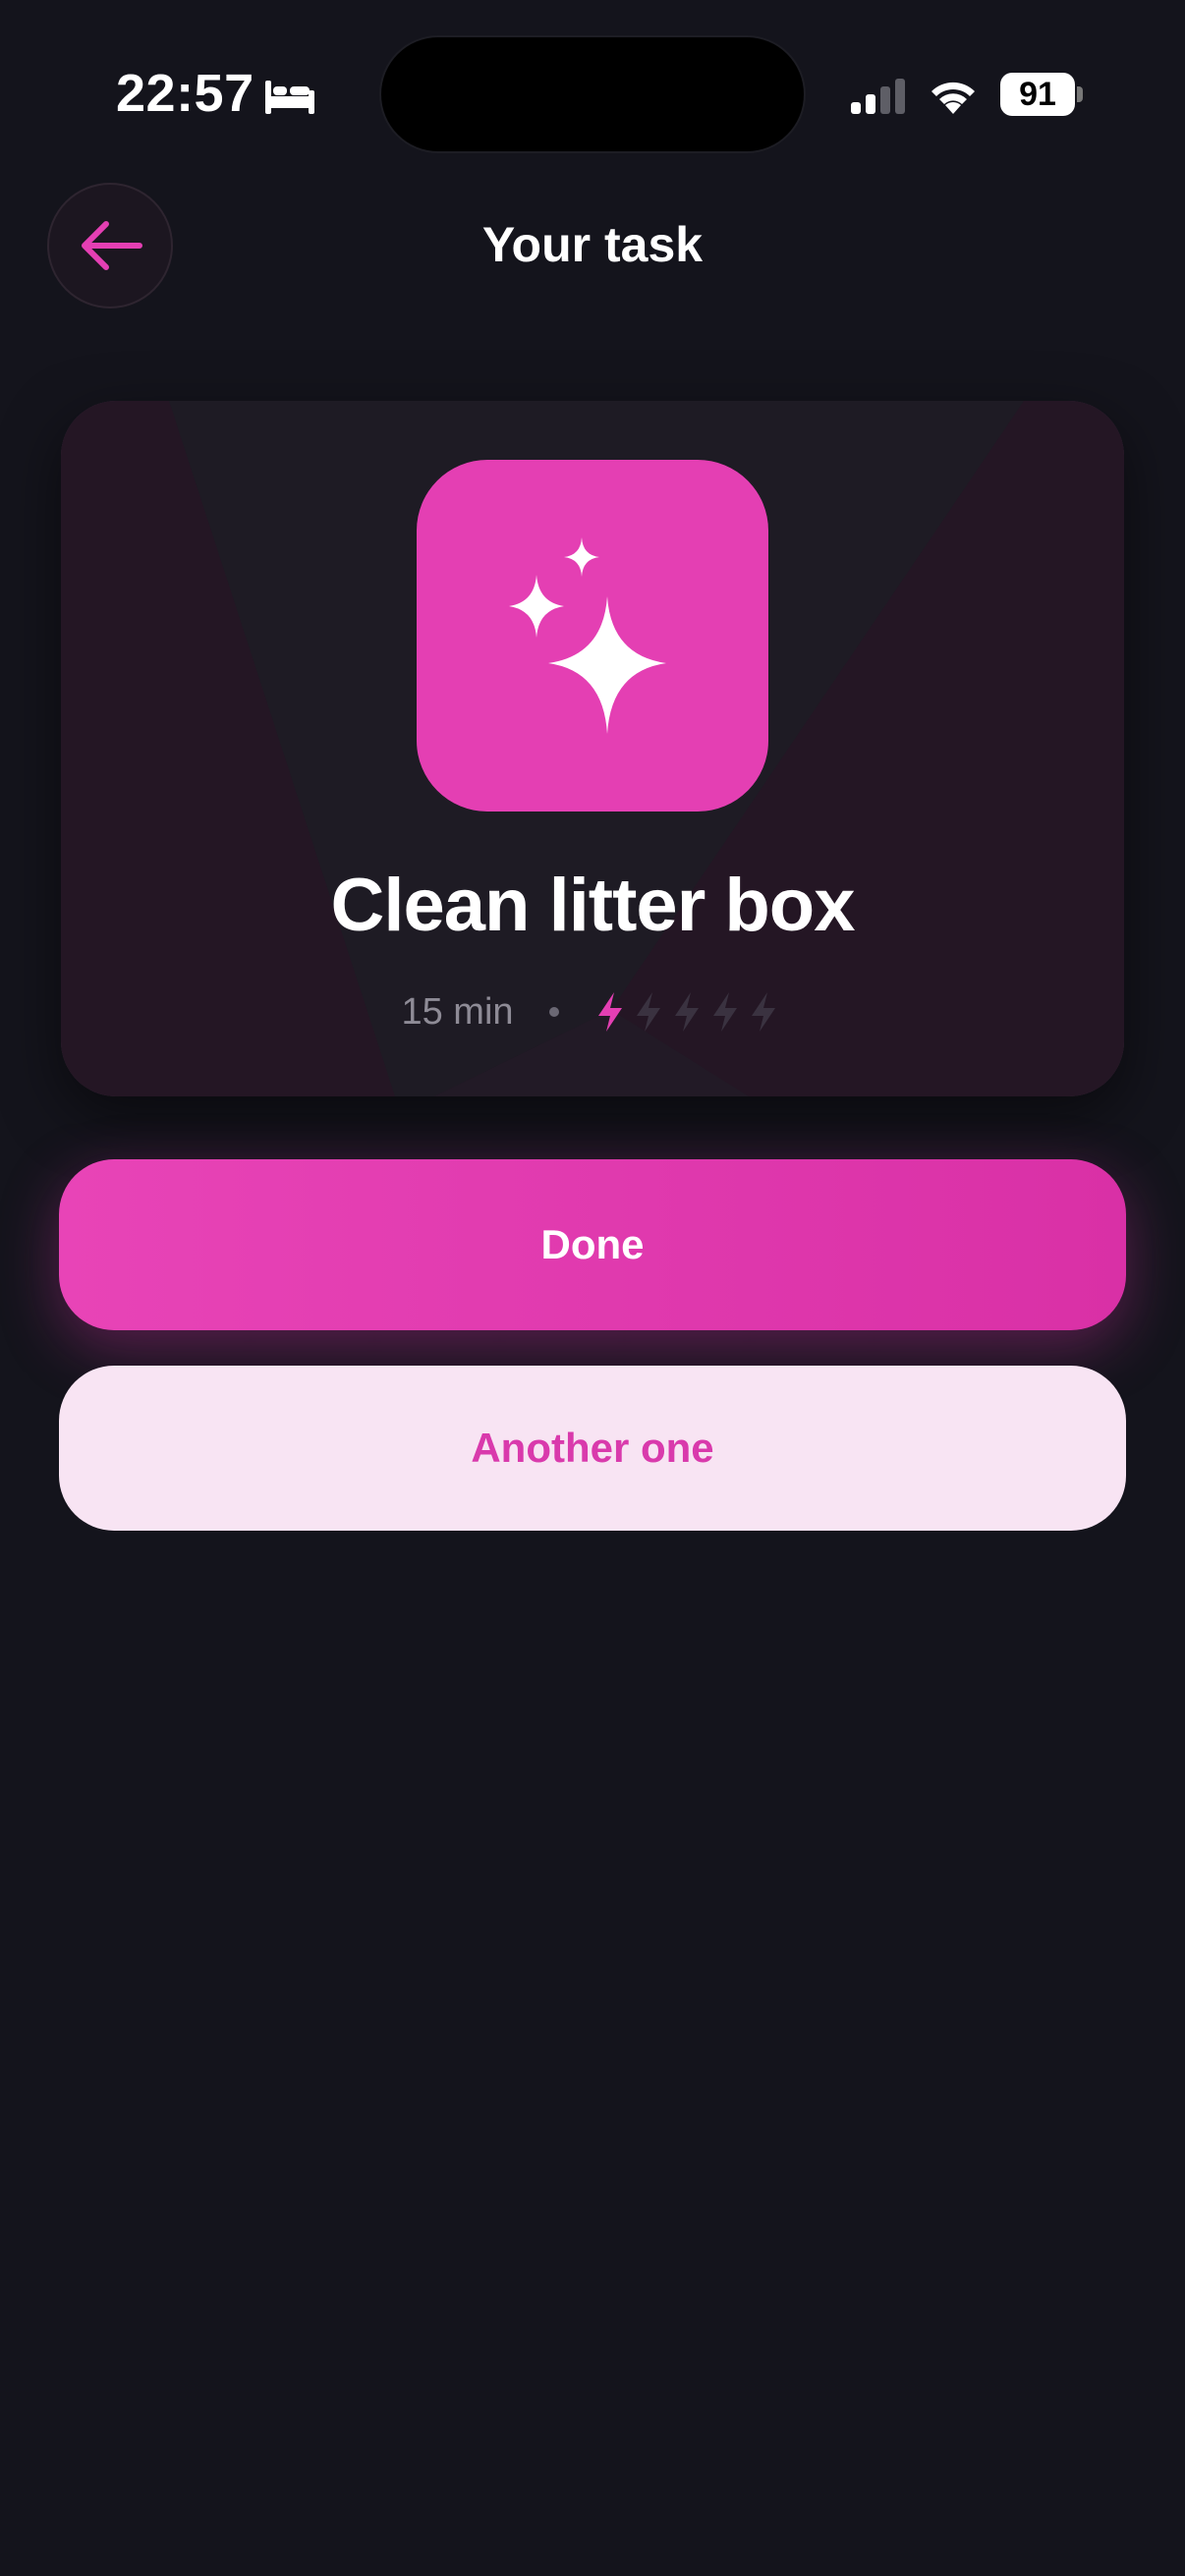 The height and width of the screenshot is (2576, 1185). I want to click on sparkles-icon, so click(588, 635).